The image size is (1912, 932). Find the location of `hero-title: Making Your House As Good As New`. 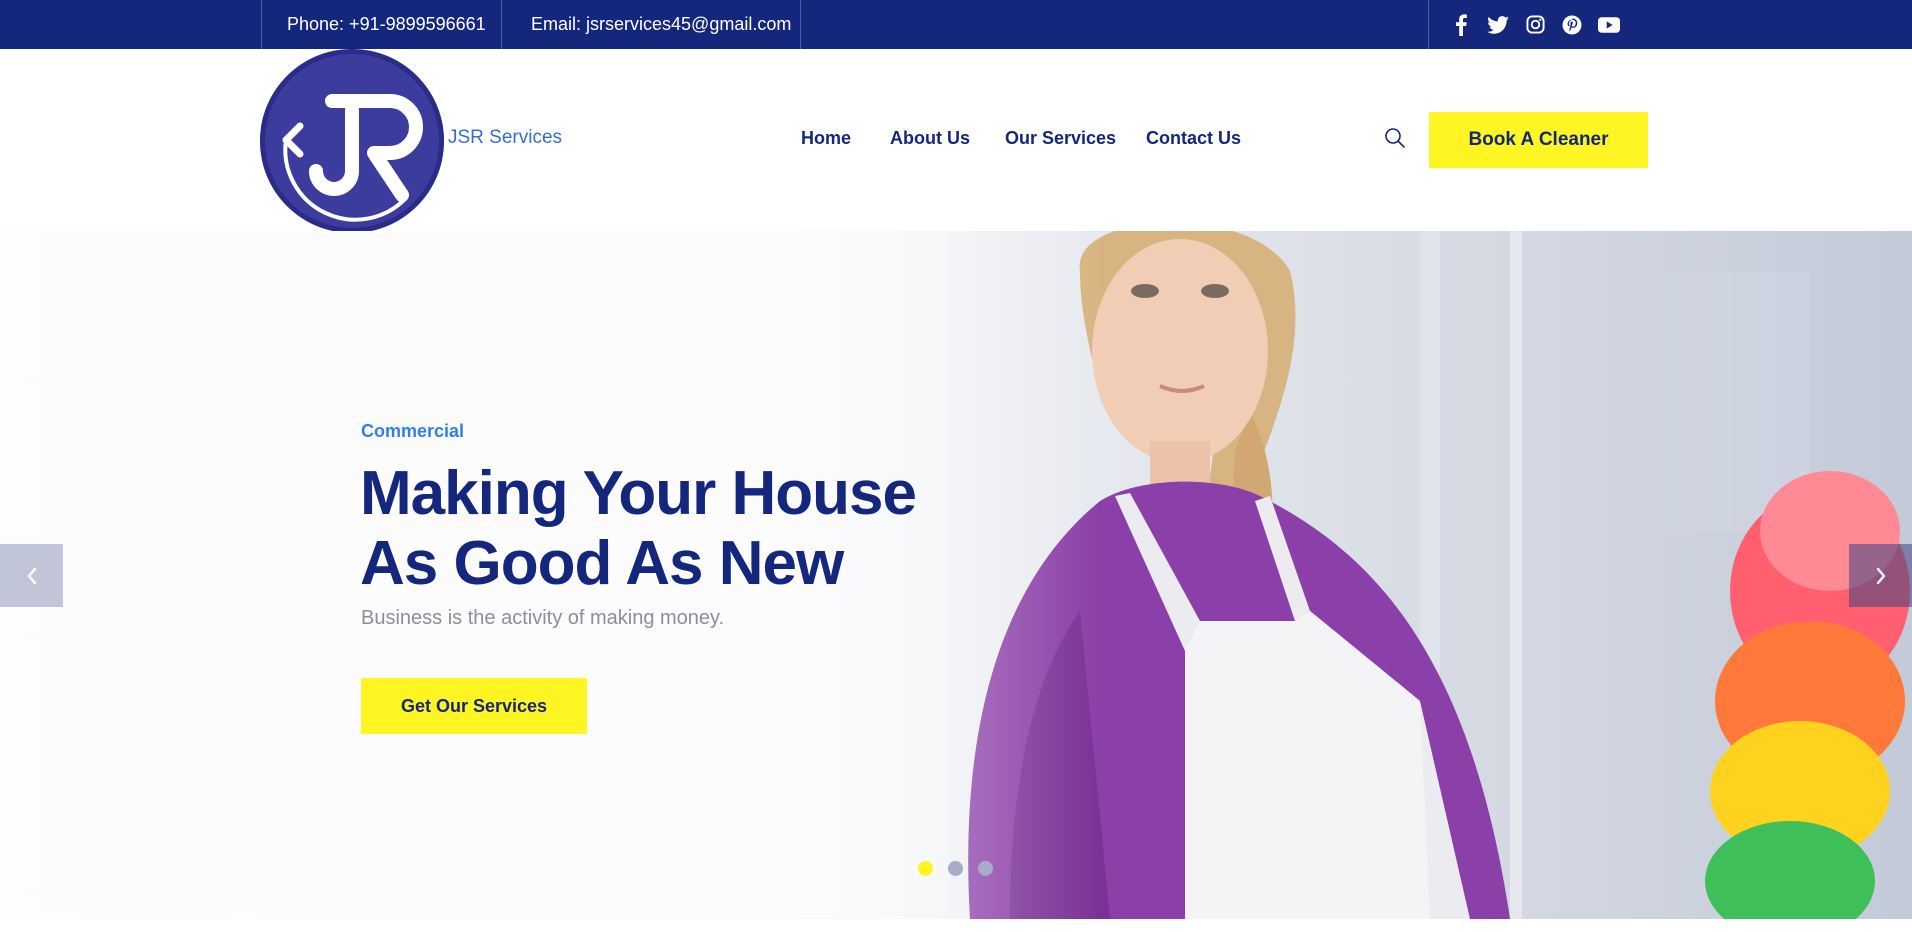

hero-title: Making Your House As Good As New is located at coordinates (660, 529).